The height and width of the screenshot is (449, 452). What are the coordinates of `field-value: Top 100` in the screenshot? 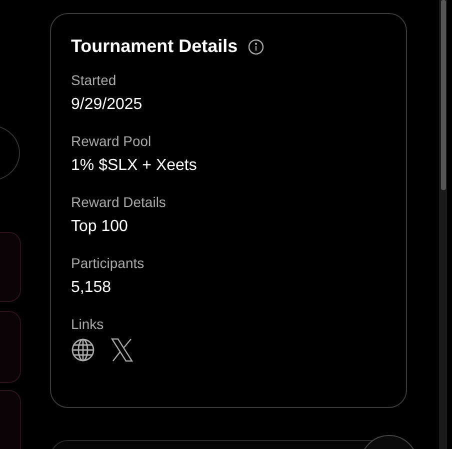 It's located at (100, 227).